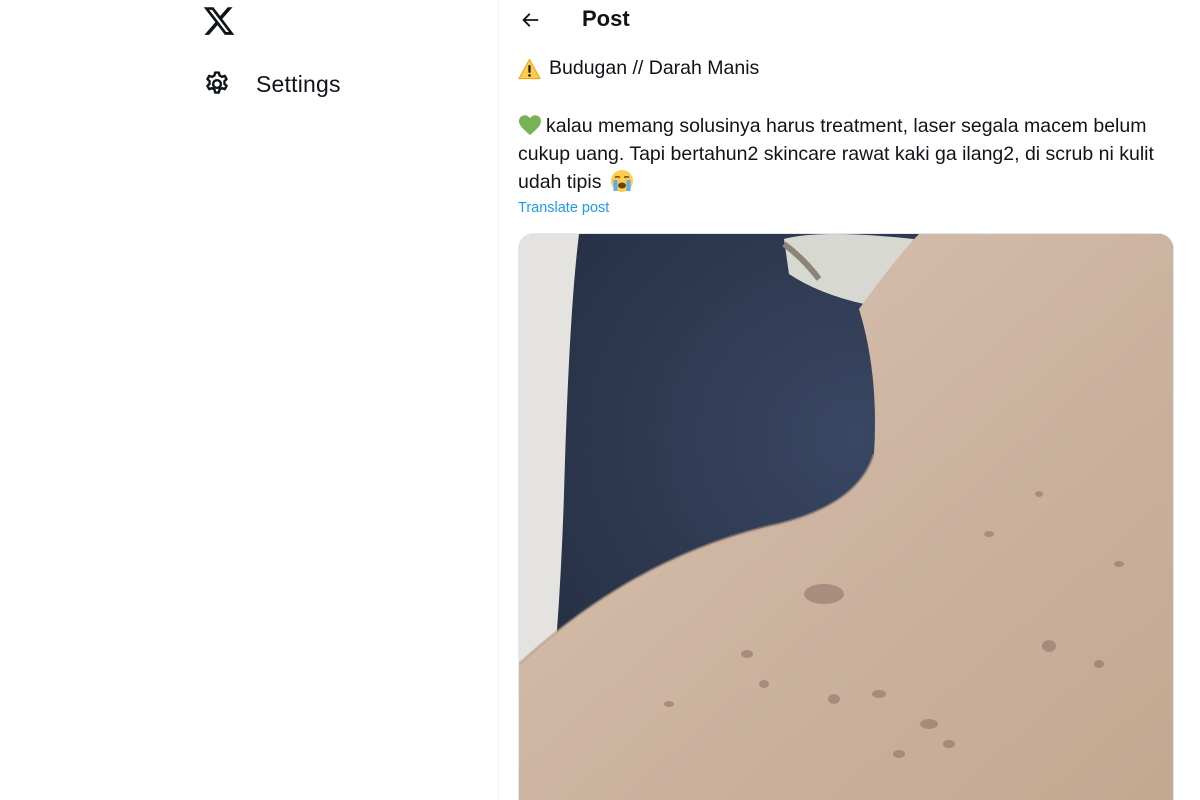 This screenshot has height=800, width=1200. I want to click on back-button, so click(530, 20).